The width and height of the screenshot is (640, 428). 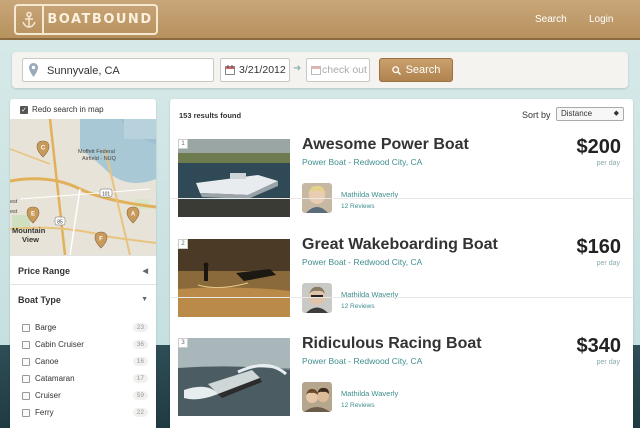 I want to click on search-button-label: Search, so click(x=423, y=70).